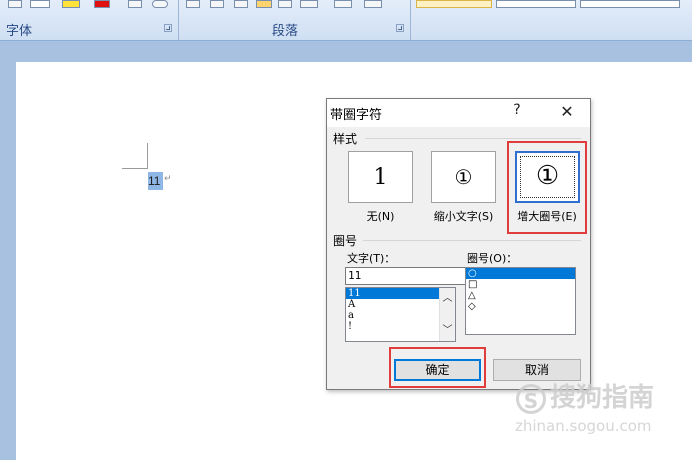 This screenshot has width=692, height=460. I want to click on format-painter-icon, so click(15, 4).